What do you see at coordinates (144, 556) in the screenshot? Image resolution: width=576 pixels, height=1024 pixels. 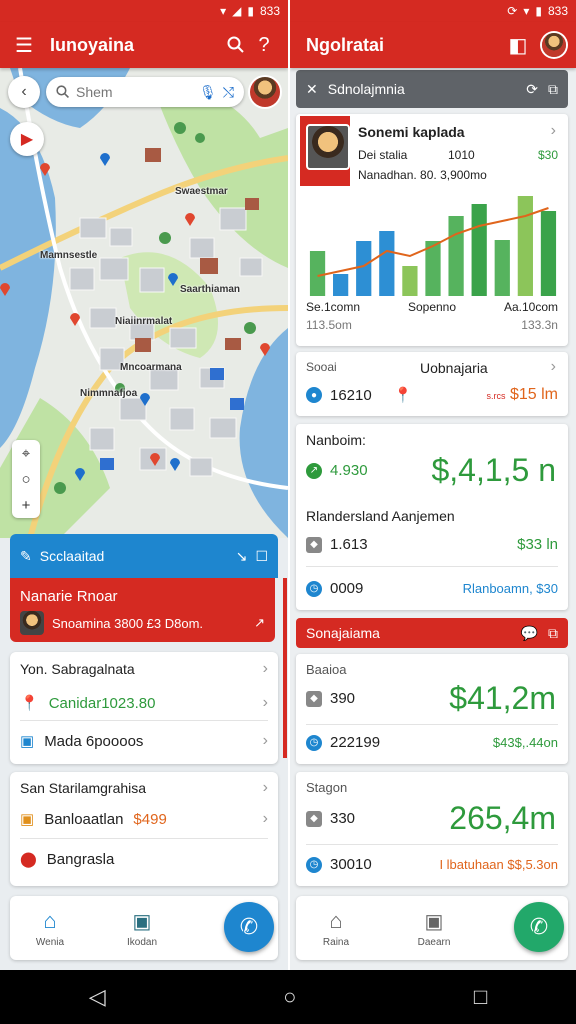 I see `sheet-header: ✎ Scclaaitad ↘ ☐` at bounding box center [144, 556].